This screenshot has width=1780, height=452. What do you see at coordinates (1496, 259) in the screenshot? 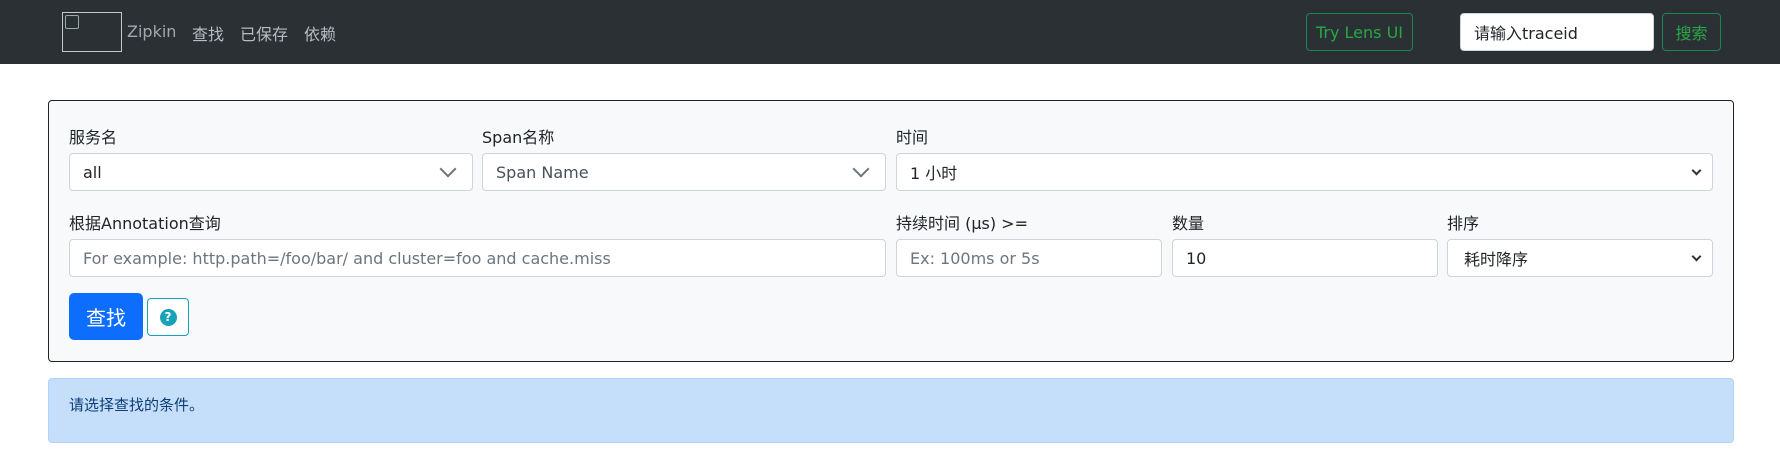
I see `sort-value: 耗时降序` at bounding box center [1496, 259].